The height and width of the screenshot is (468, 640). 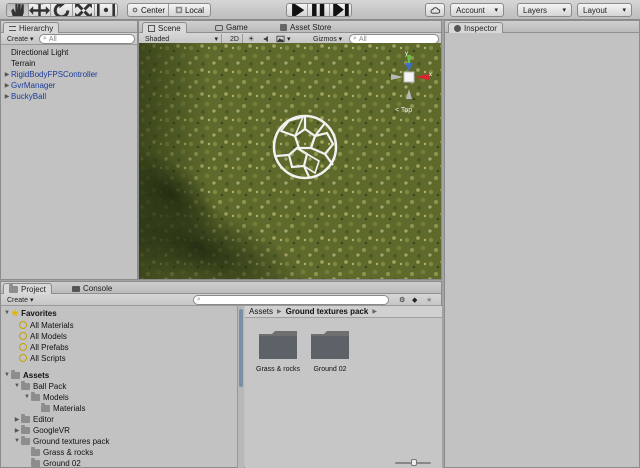 I want to click on hierarchy-item: ▶ RigidBodyFPSController, so click(x=69, y=74).